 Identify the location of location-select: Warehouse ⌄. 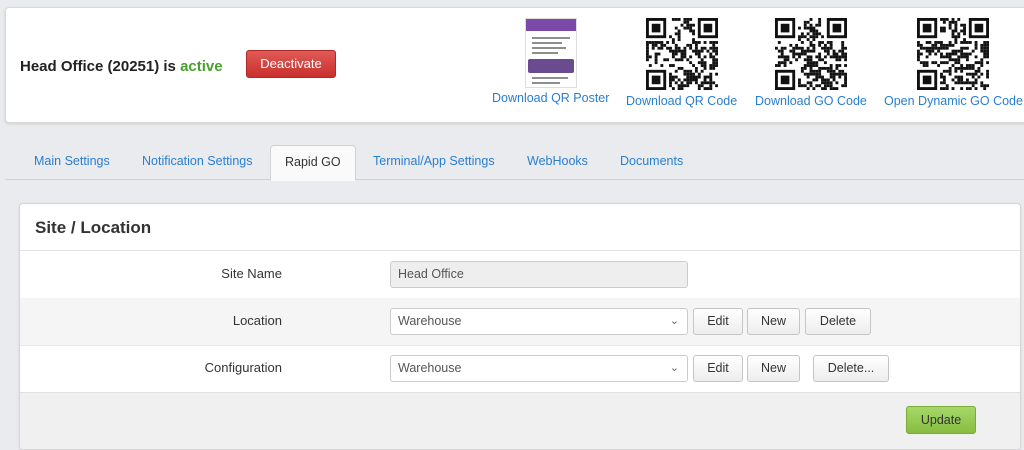
(539, 321).